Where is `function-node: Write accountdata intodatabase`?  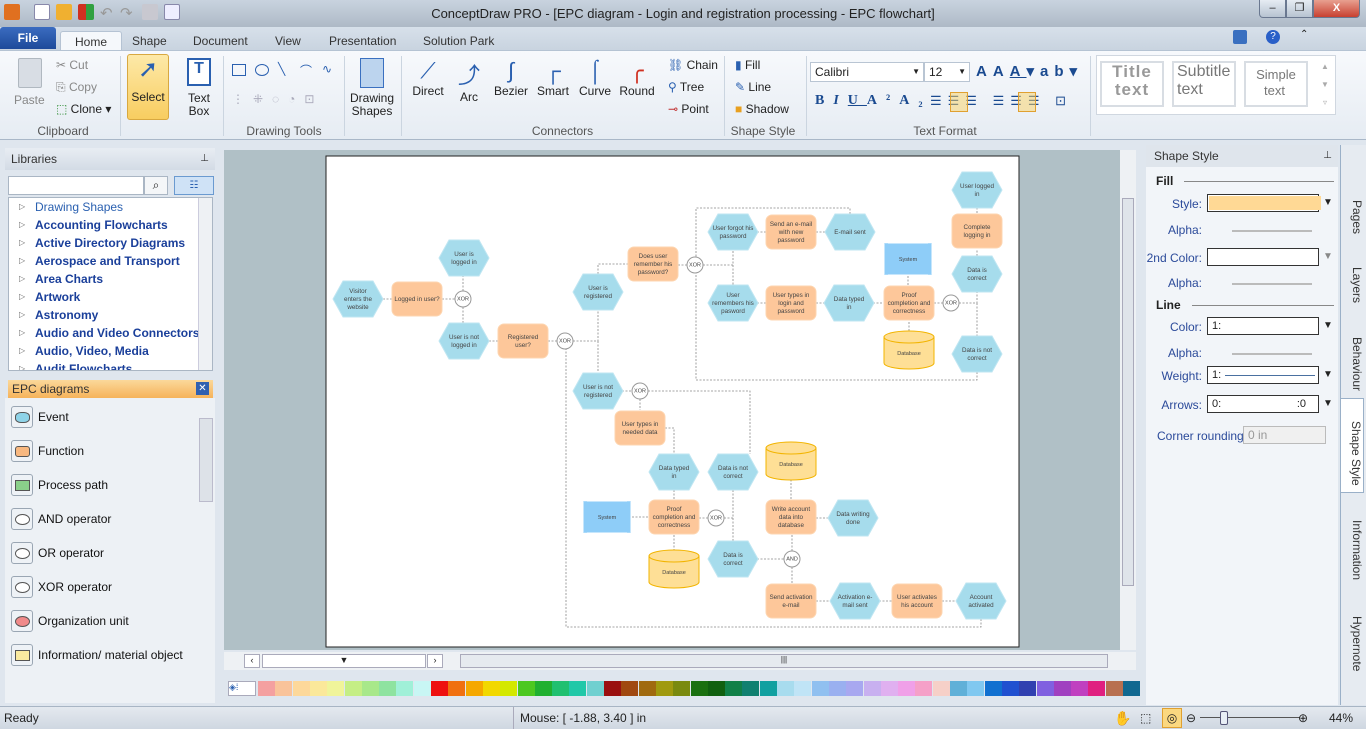 function-node: Write accountdata intodatabase is located at coordinates (791, 517).